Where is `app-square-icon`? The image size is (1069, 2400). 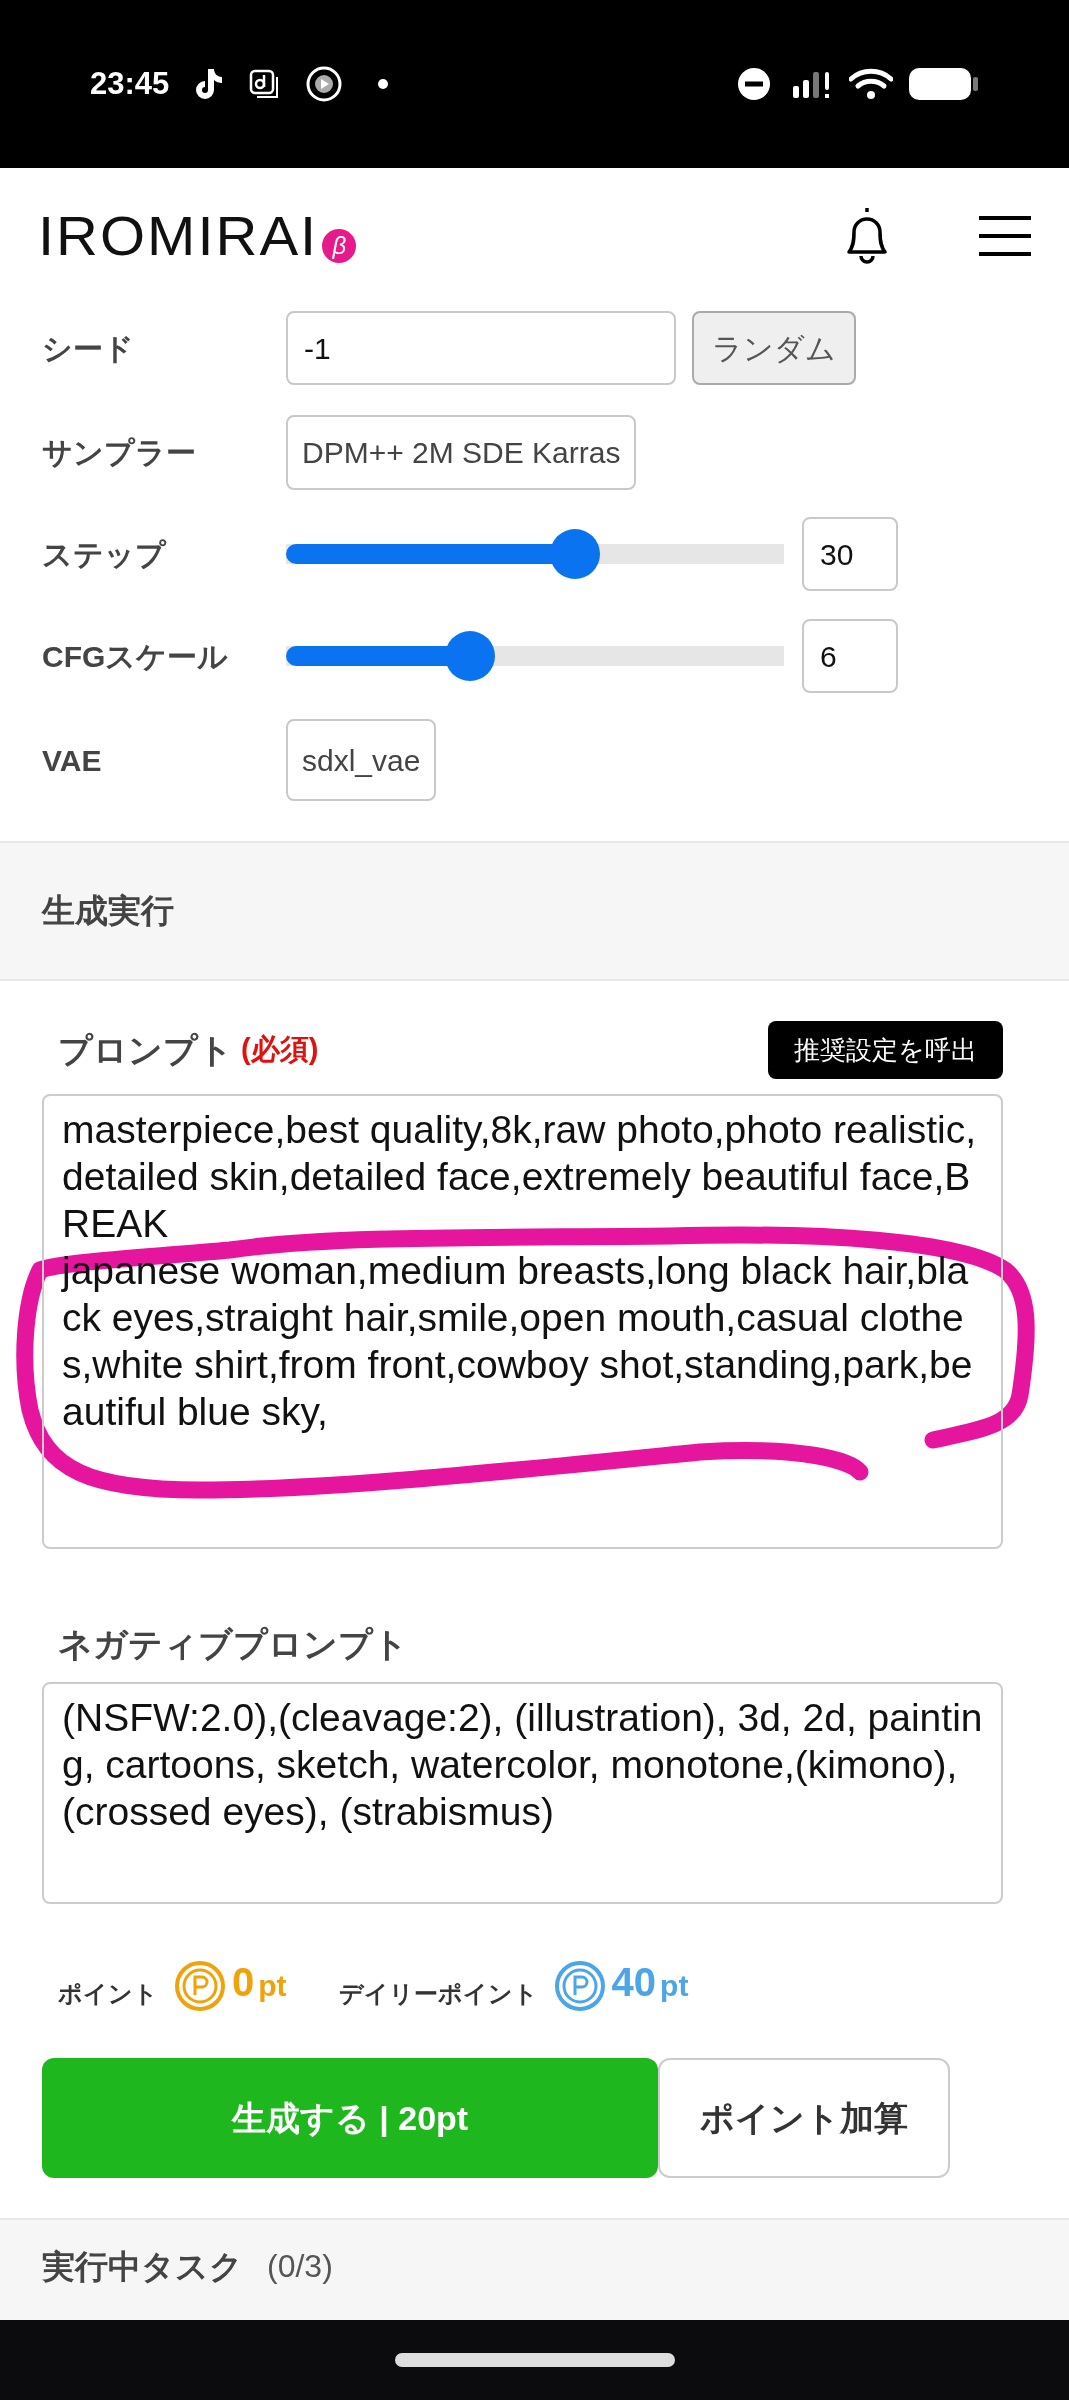
app-square-icon is located at coordinates (264, 84).